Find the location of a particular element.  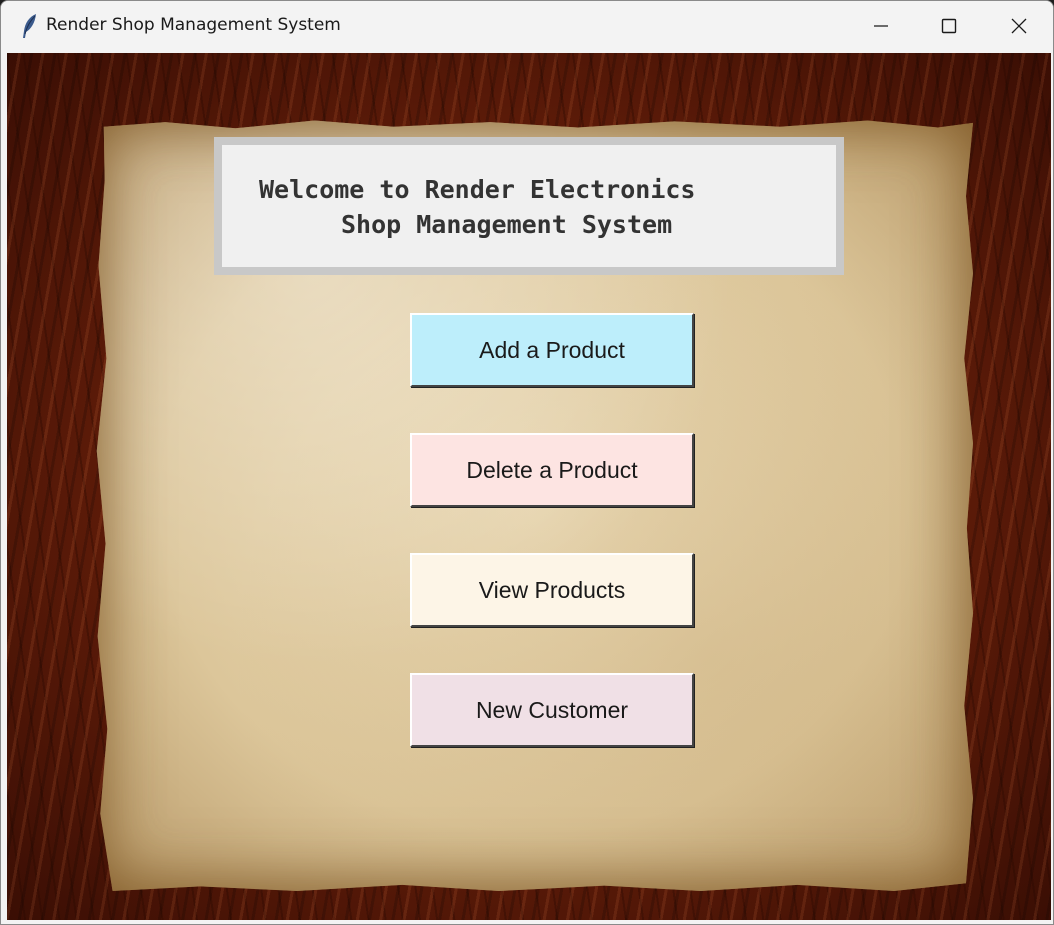

minimize-icon is located at coordinates (881, 26).